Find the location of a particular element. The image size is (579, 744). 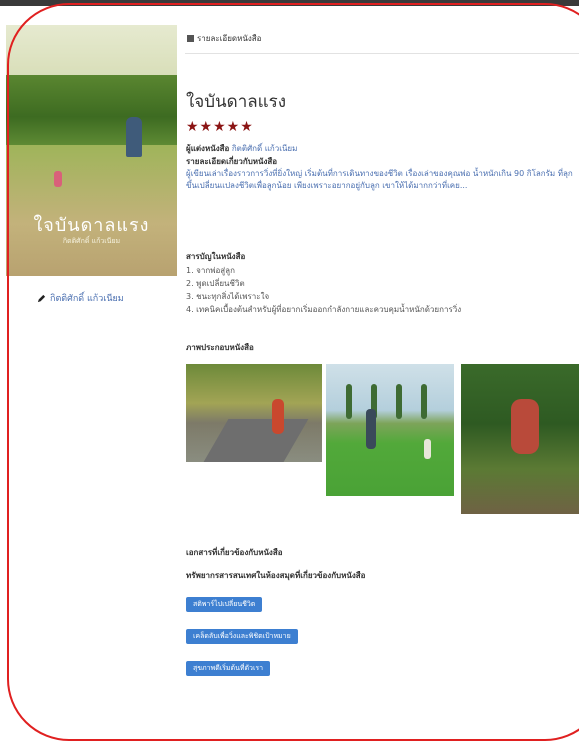

breadcrumb: รายละเอียดหนังสือ is located at coordinates (224, 38).